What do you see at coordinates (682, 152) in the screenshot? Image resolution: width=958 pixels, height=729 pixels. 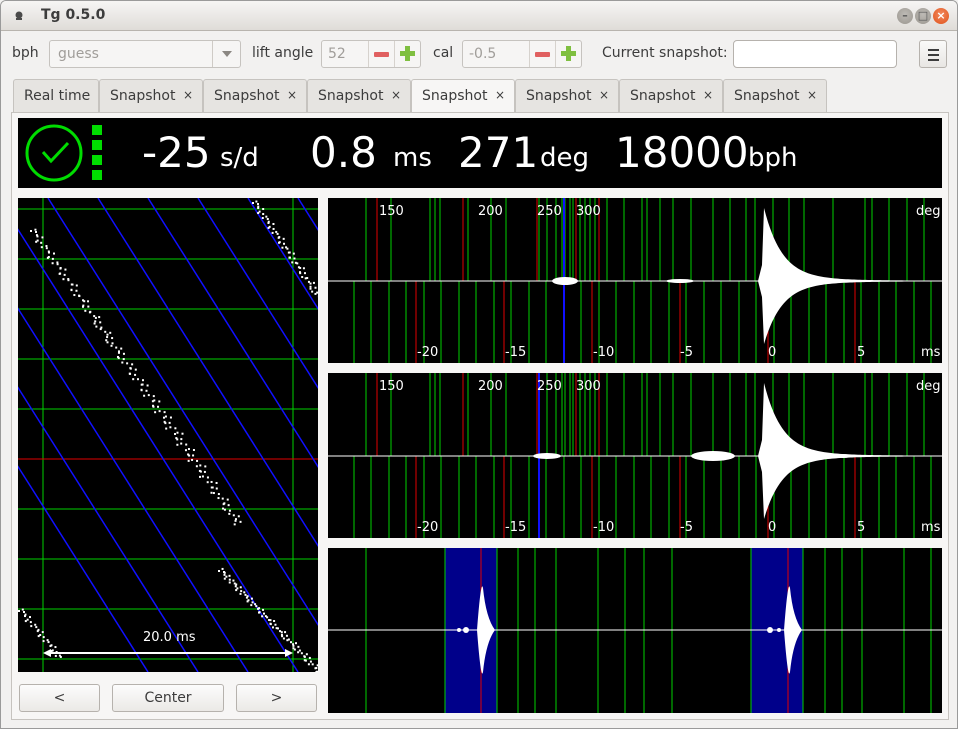 I see `bph-value: 18000` at bounding box center [682, 152].